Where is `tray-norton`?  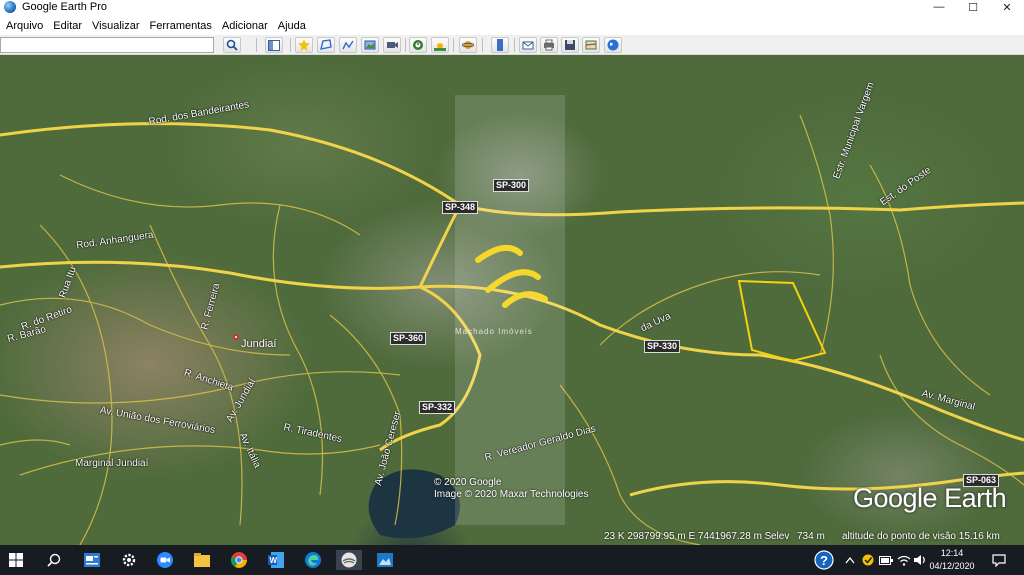
tray-norton is located at coordinates (868, 560).